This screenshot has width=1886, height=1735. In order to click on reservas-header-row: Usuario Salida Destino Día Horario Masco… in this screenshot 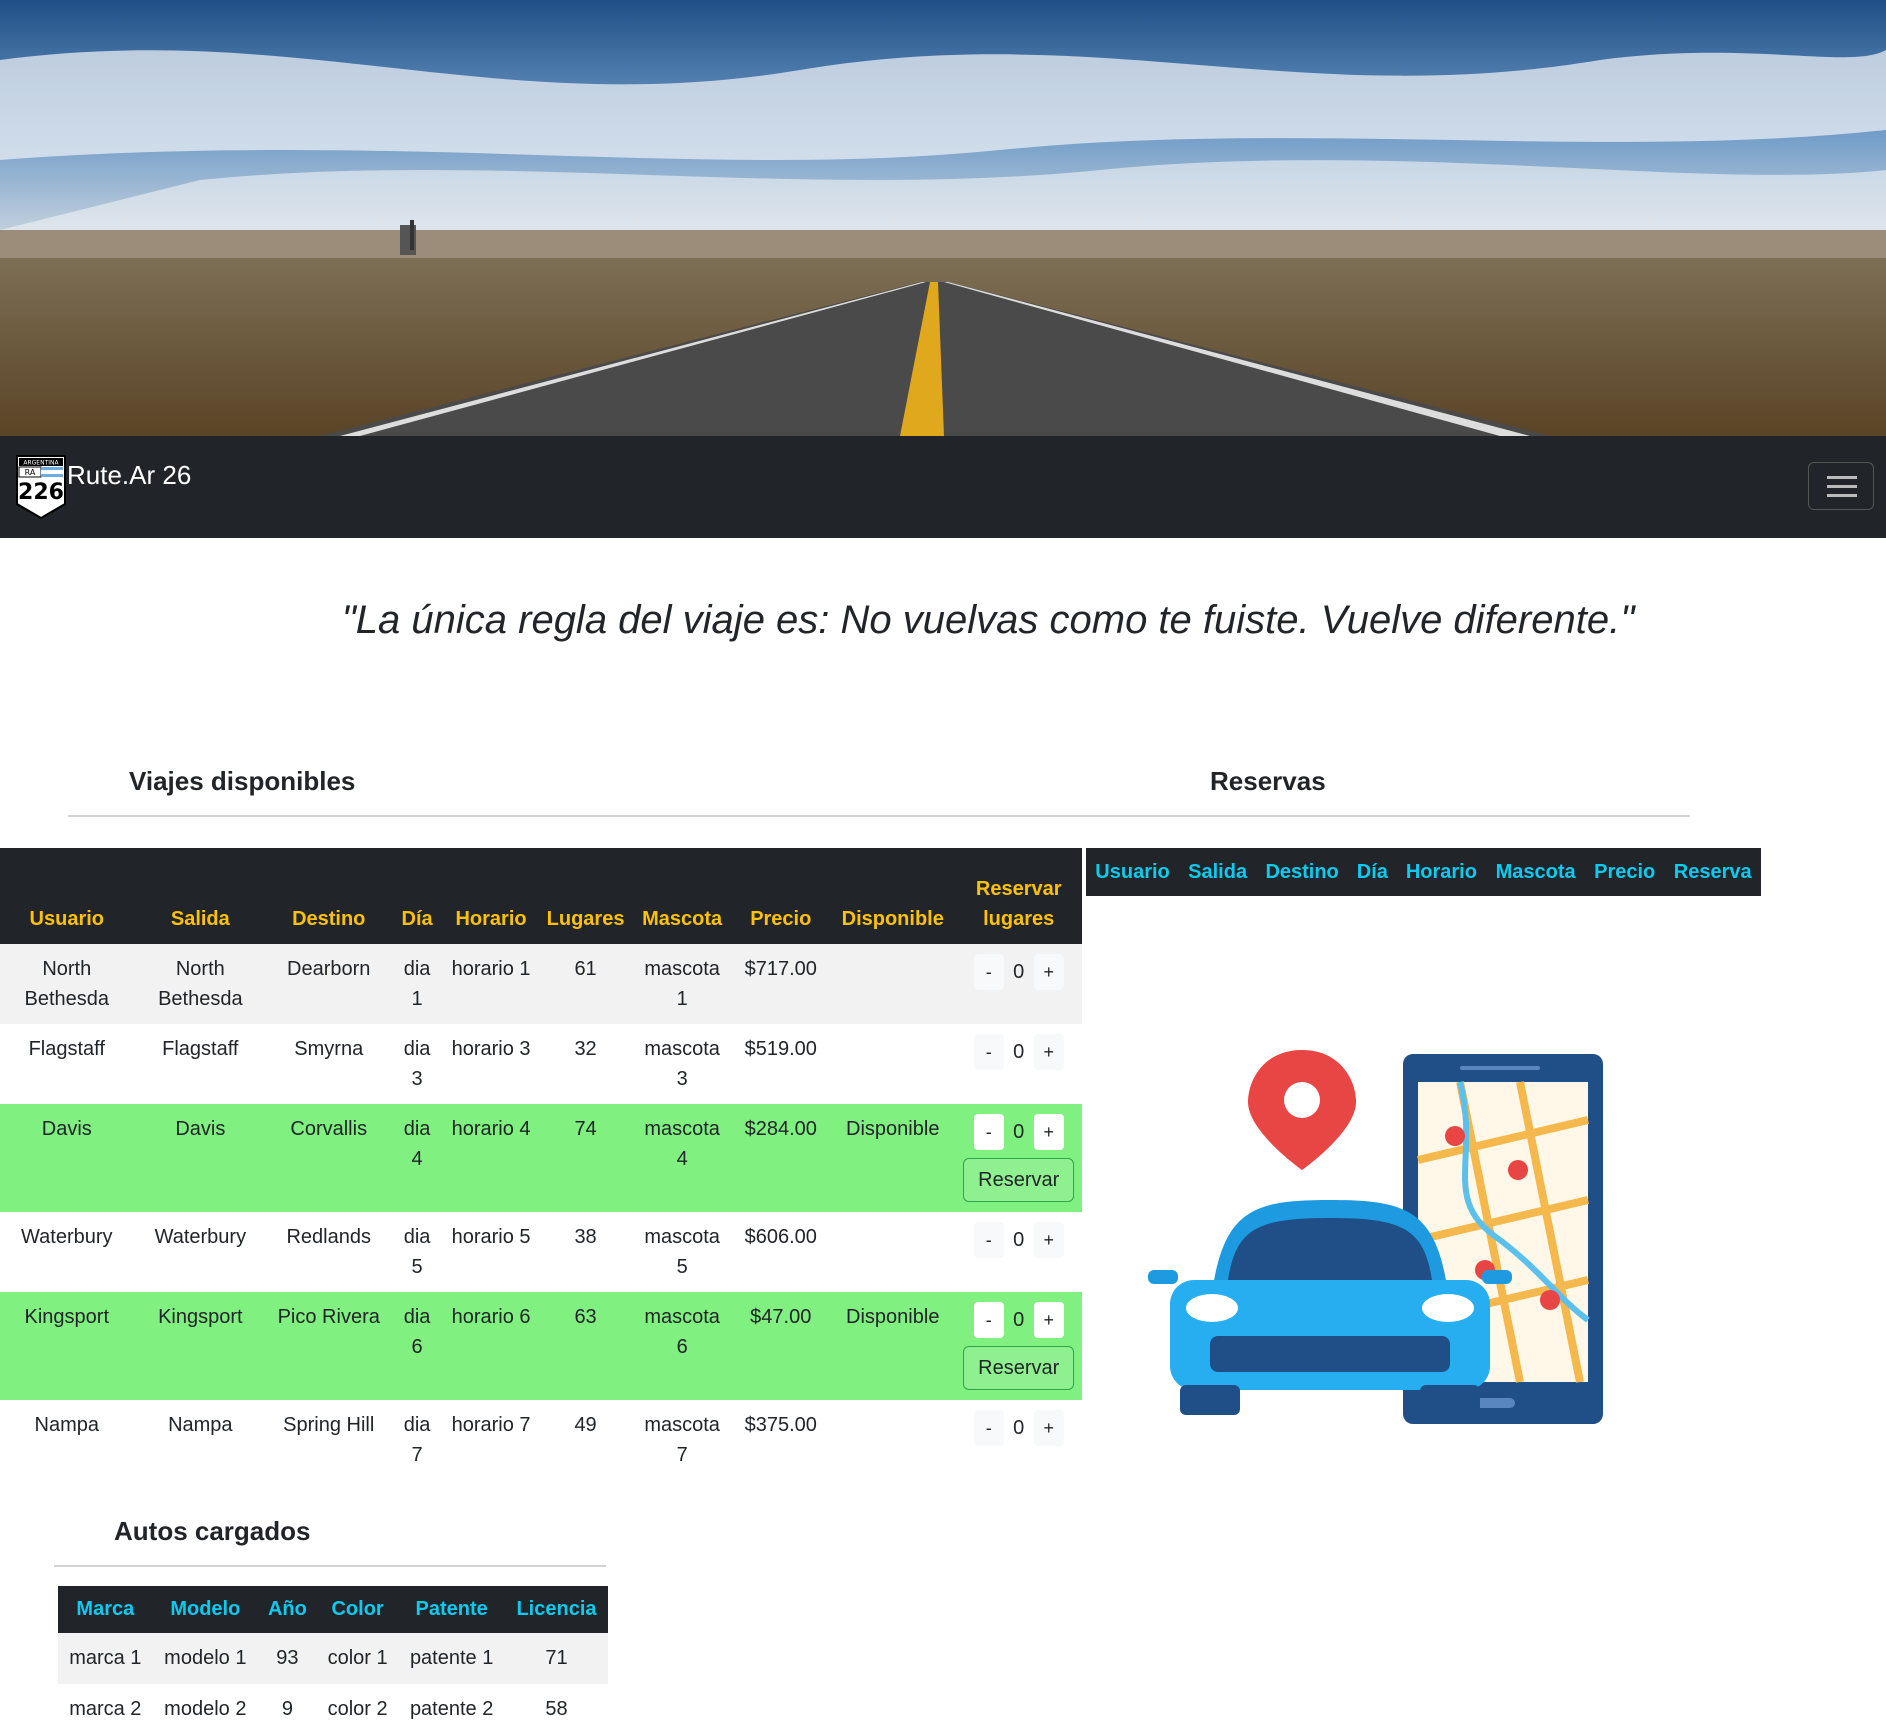, I will do `click(1423, 872)`.